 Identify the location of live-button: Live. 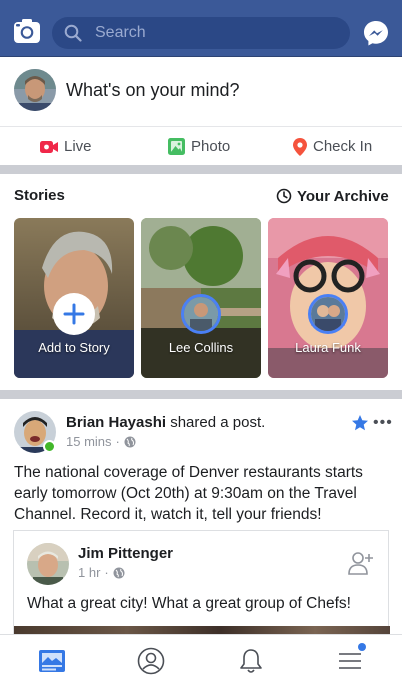
(66, 146).